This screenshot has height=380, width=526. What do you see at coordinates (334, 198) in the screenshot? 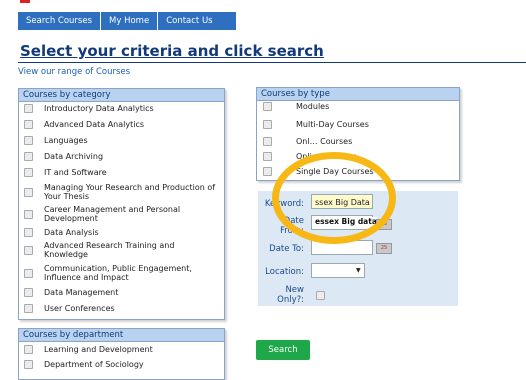
I see `highlight-annotation-circle` at bounding box center [334, 198].